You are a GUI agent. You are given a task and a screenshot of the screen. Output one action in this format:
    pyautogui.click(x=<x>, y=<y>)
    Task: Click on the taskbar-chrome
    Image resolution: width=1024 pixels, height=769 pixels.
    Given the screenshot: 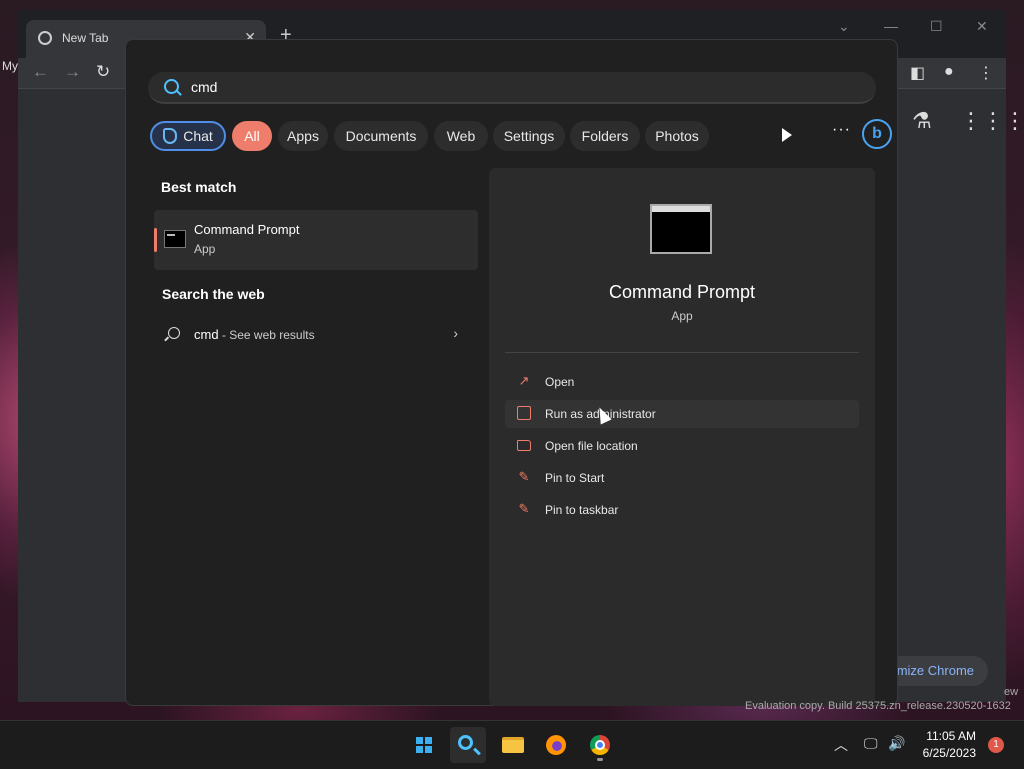 What is the action you would take?
    pyautogui.click(x=600, y=745)
    